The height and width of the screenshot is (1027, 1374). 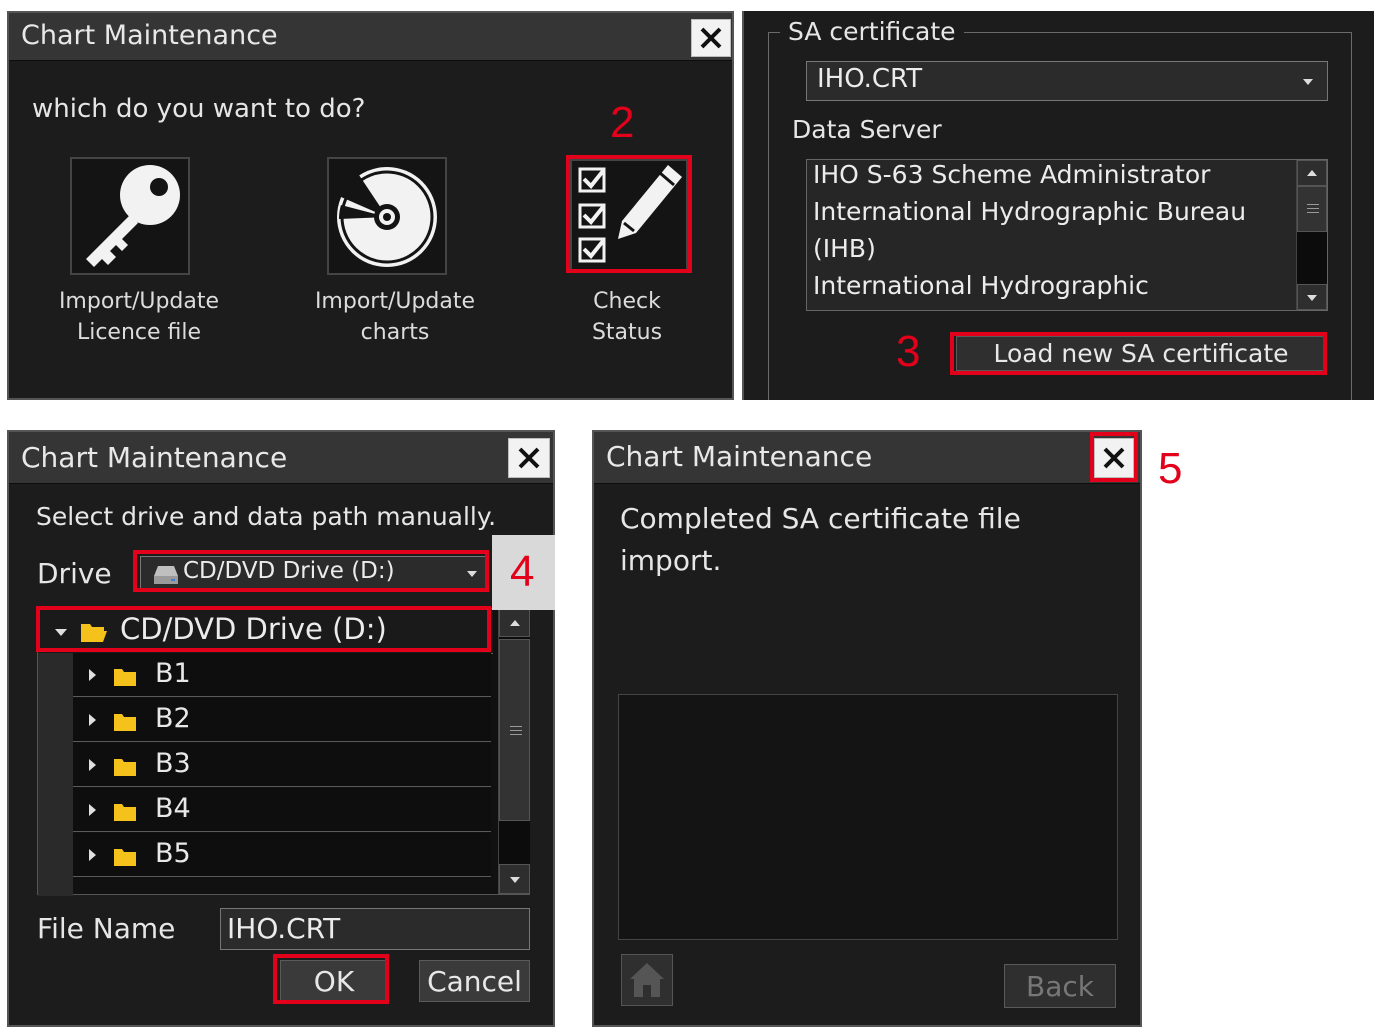 I want to click on folder-name: B4, so click(x=173, y=808).